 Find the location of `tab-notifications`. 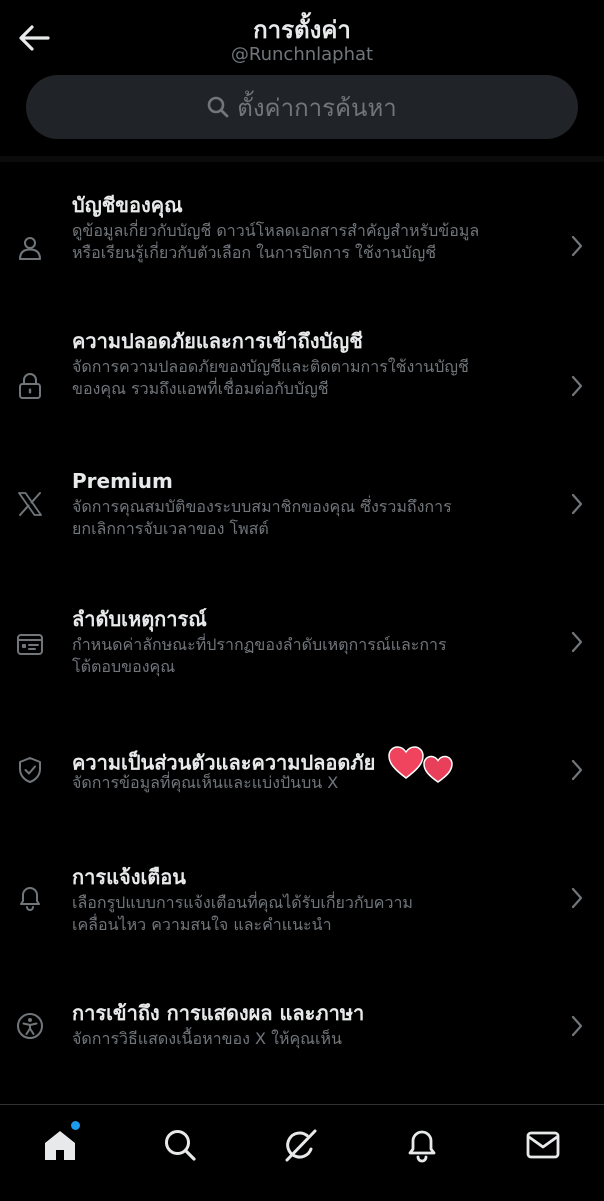

tab-notifications is located at coordinates (422, 1145).